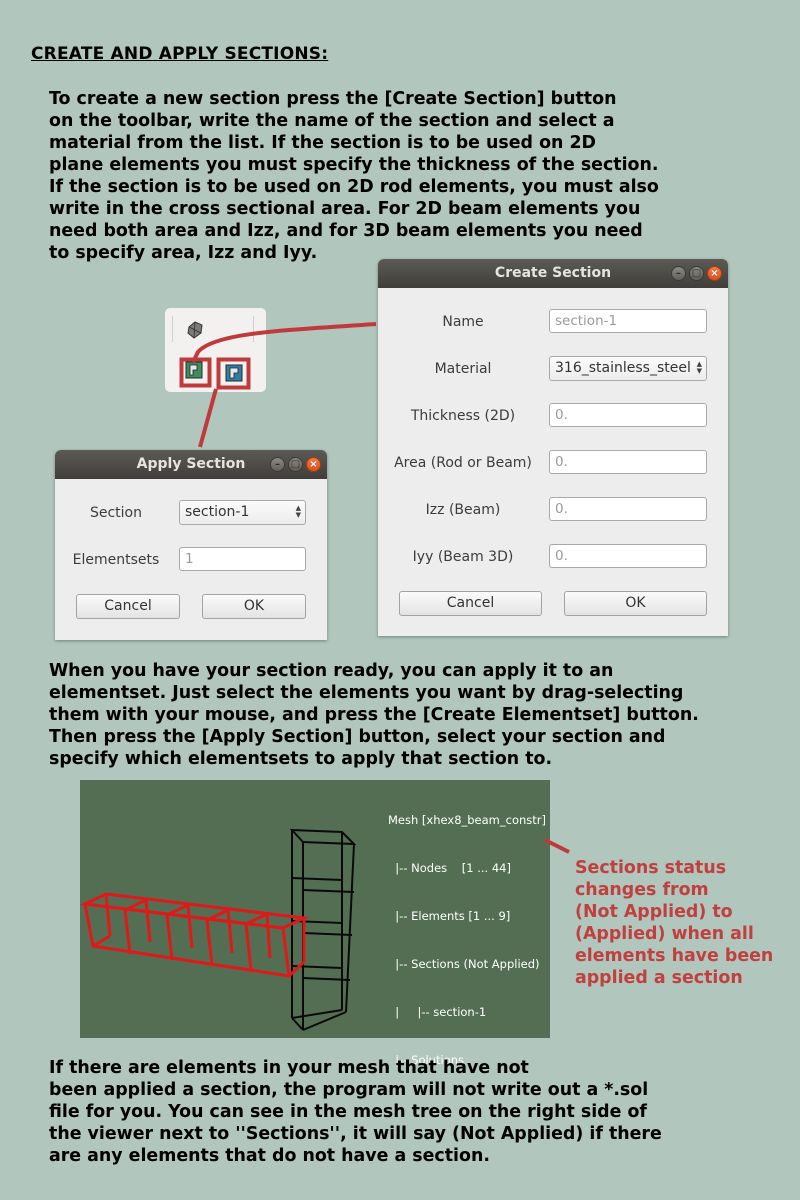  What do you see at coordinates (217, 512) in the screenshot?
I see `section-value: section-1` at bounding box center [217, 512].